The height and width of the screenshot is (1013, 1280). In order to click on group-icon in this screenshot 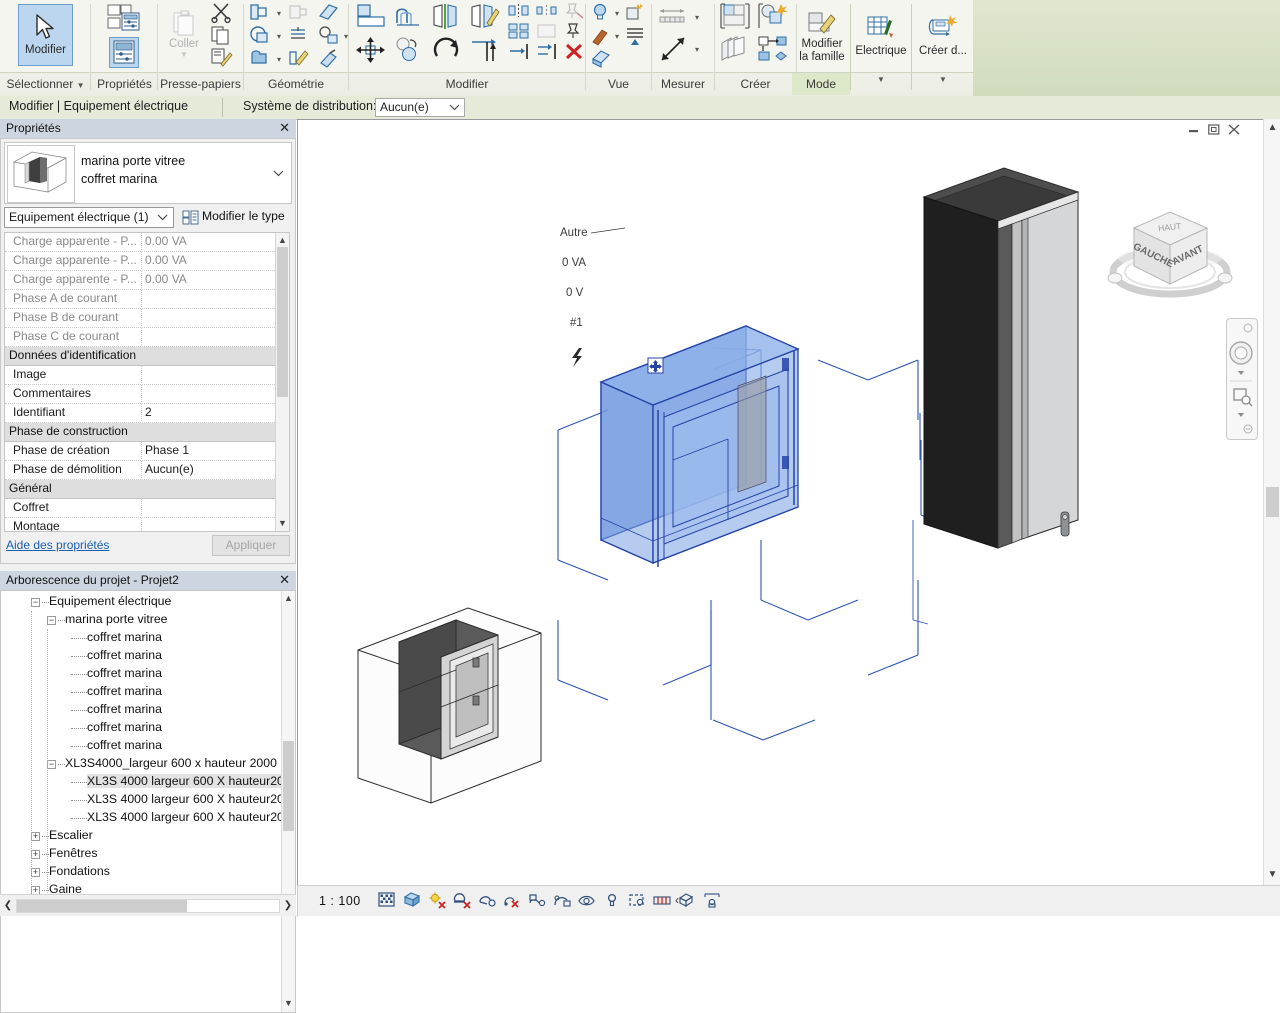, I will do `click(520, 31)`.